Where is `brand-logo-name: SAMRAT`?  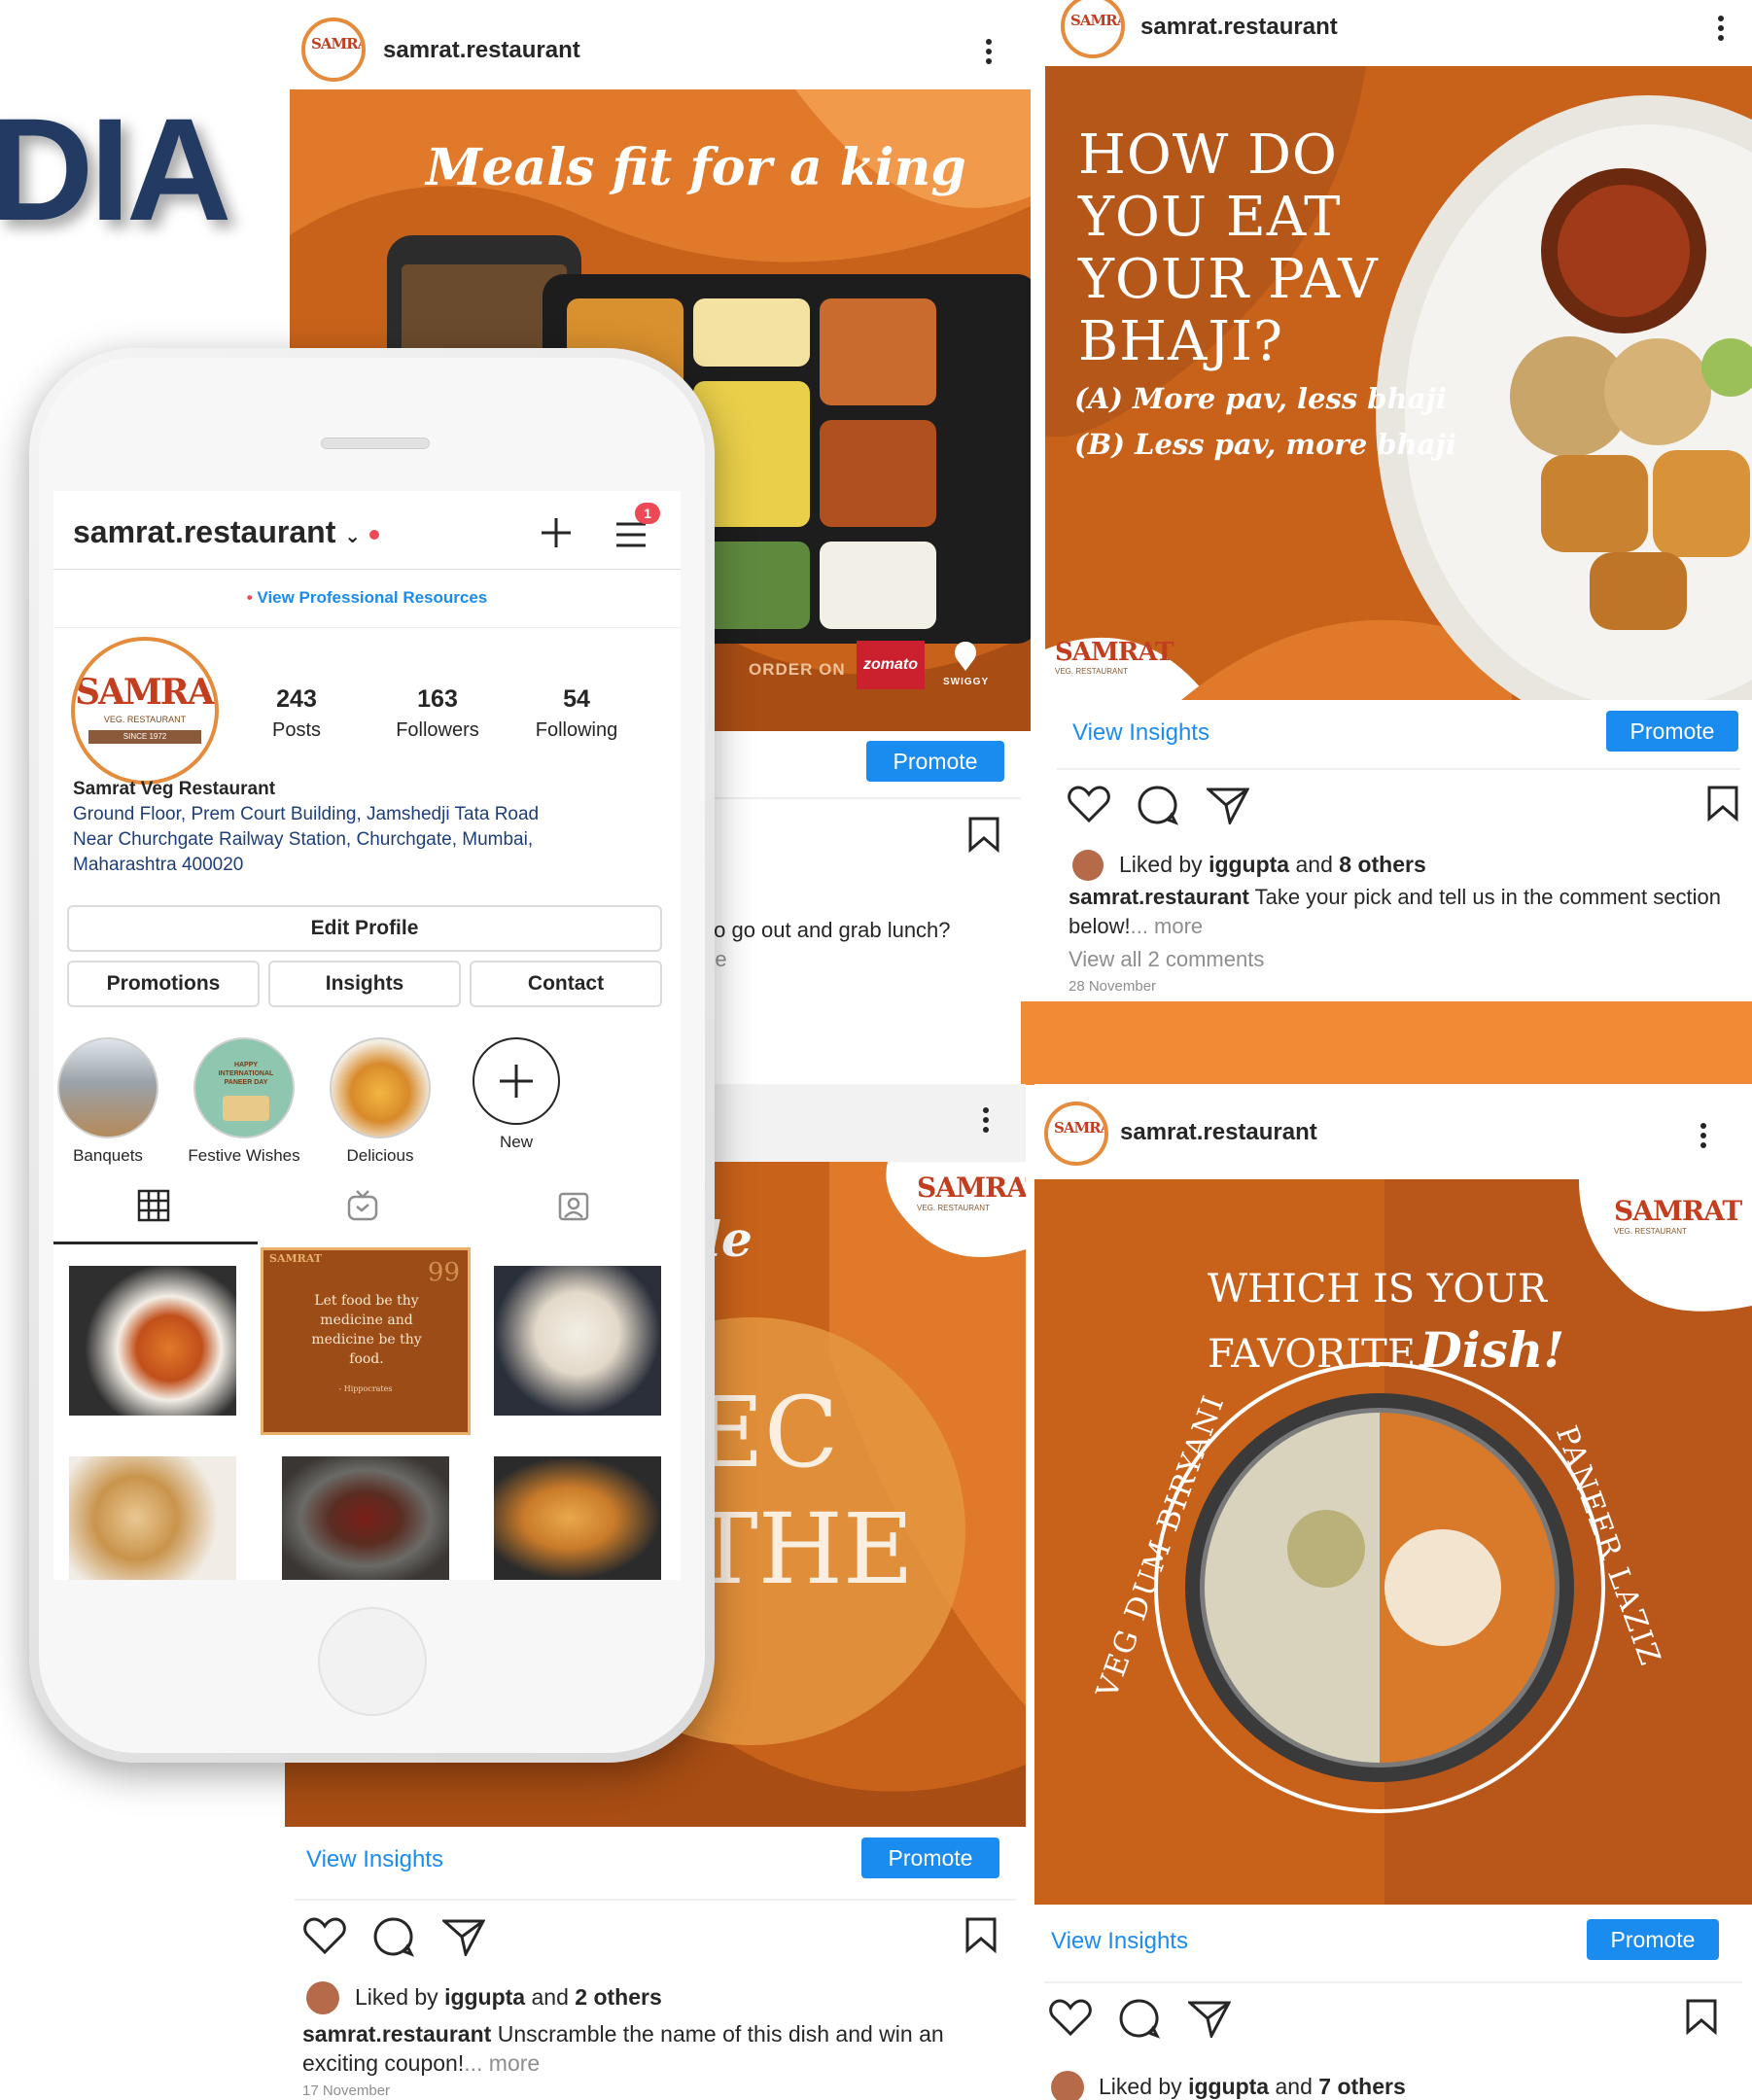
brand-logo-name: SAMRAT is located at coordinates (1114, 652).